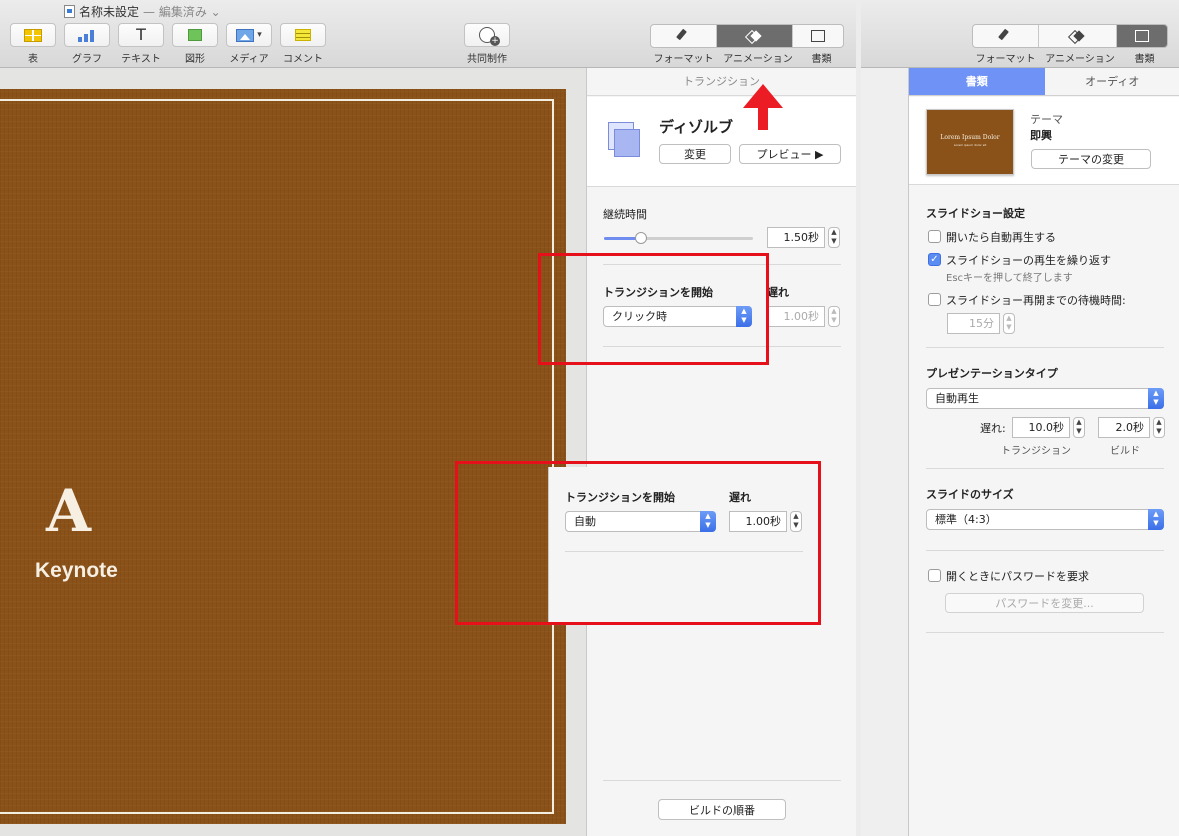 Image resolution: width=1179 pixels, height=836 pixels. What do you see at coordinates (1112, 81) in the screenshot?
I see `tab-audio: オーディオ` at bounding box center [1112, 81].